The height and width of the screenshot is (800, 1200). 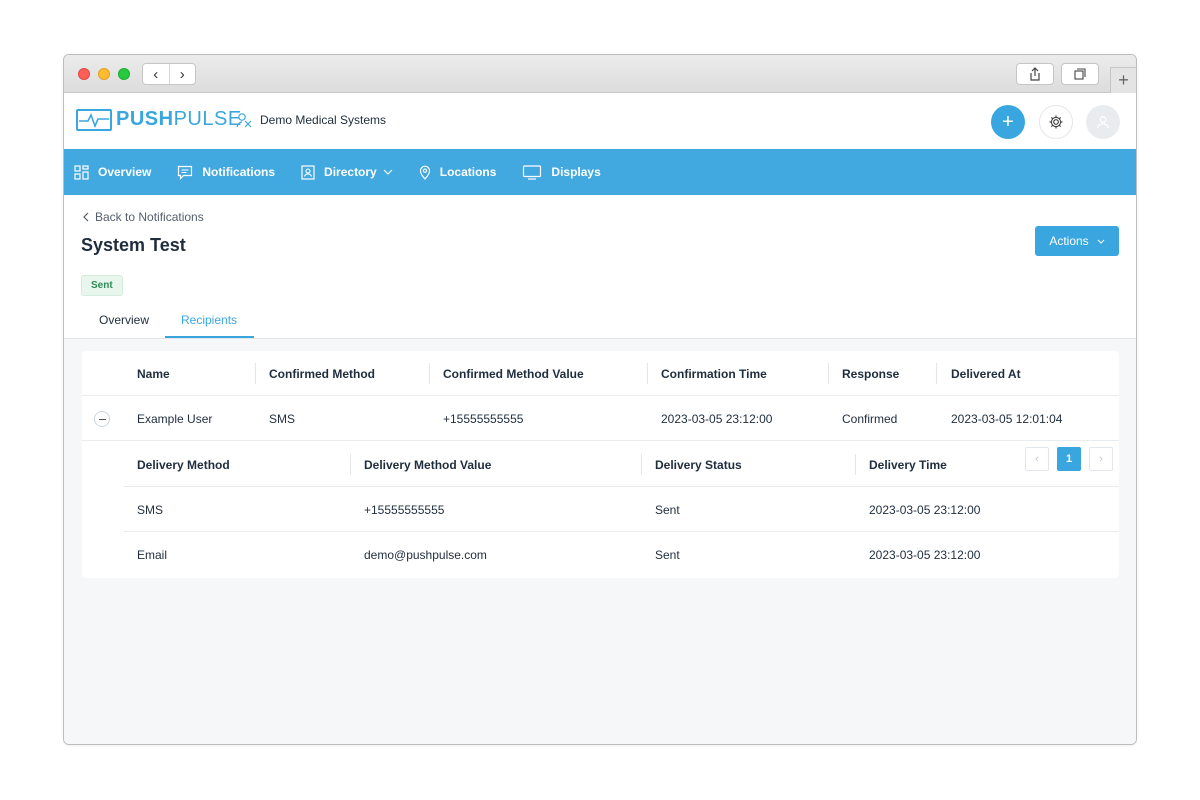 I want to click on column-header-delivery-time: Delivery Time, so click(x=908, y=465).